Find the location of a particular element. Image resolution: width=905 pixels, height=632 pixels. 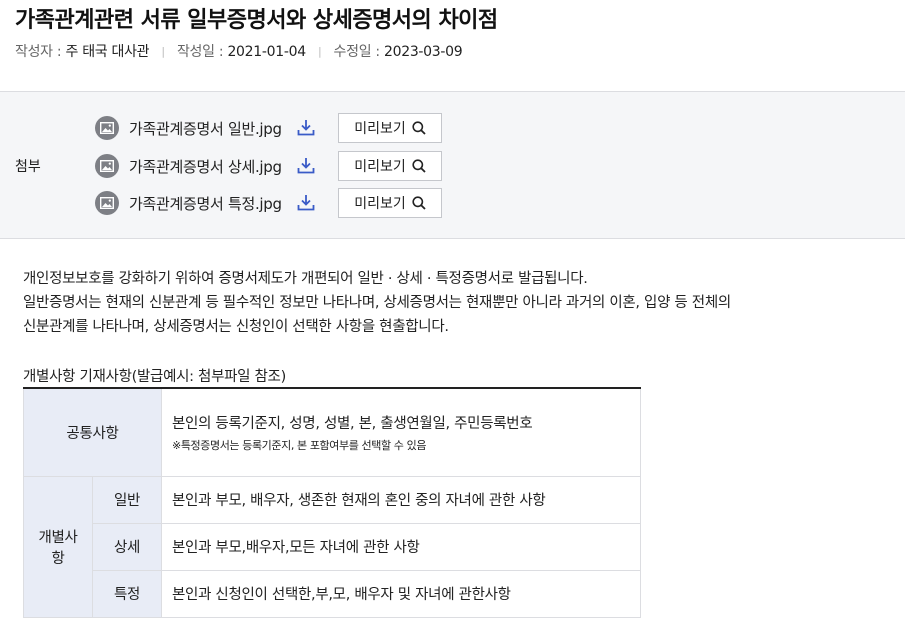

attachment-item: 가족관계증명서 특정.jpg 미리보기 is located at coordinates (275, 203).